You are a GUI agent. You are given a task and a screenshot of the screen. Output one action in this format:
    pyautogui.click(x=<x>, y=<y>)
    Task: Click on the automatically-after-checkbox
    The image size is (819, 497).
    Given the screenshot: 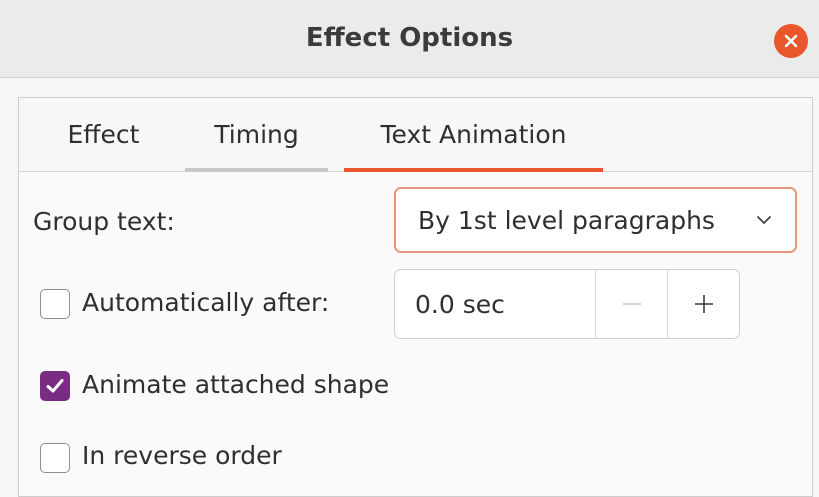 What is the action you would take?
    pyautogui.click(x=55, y=304)
    